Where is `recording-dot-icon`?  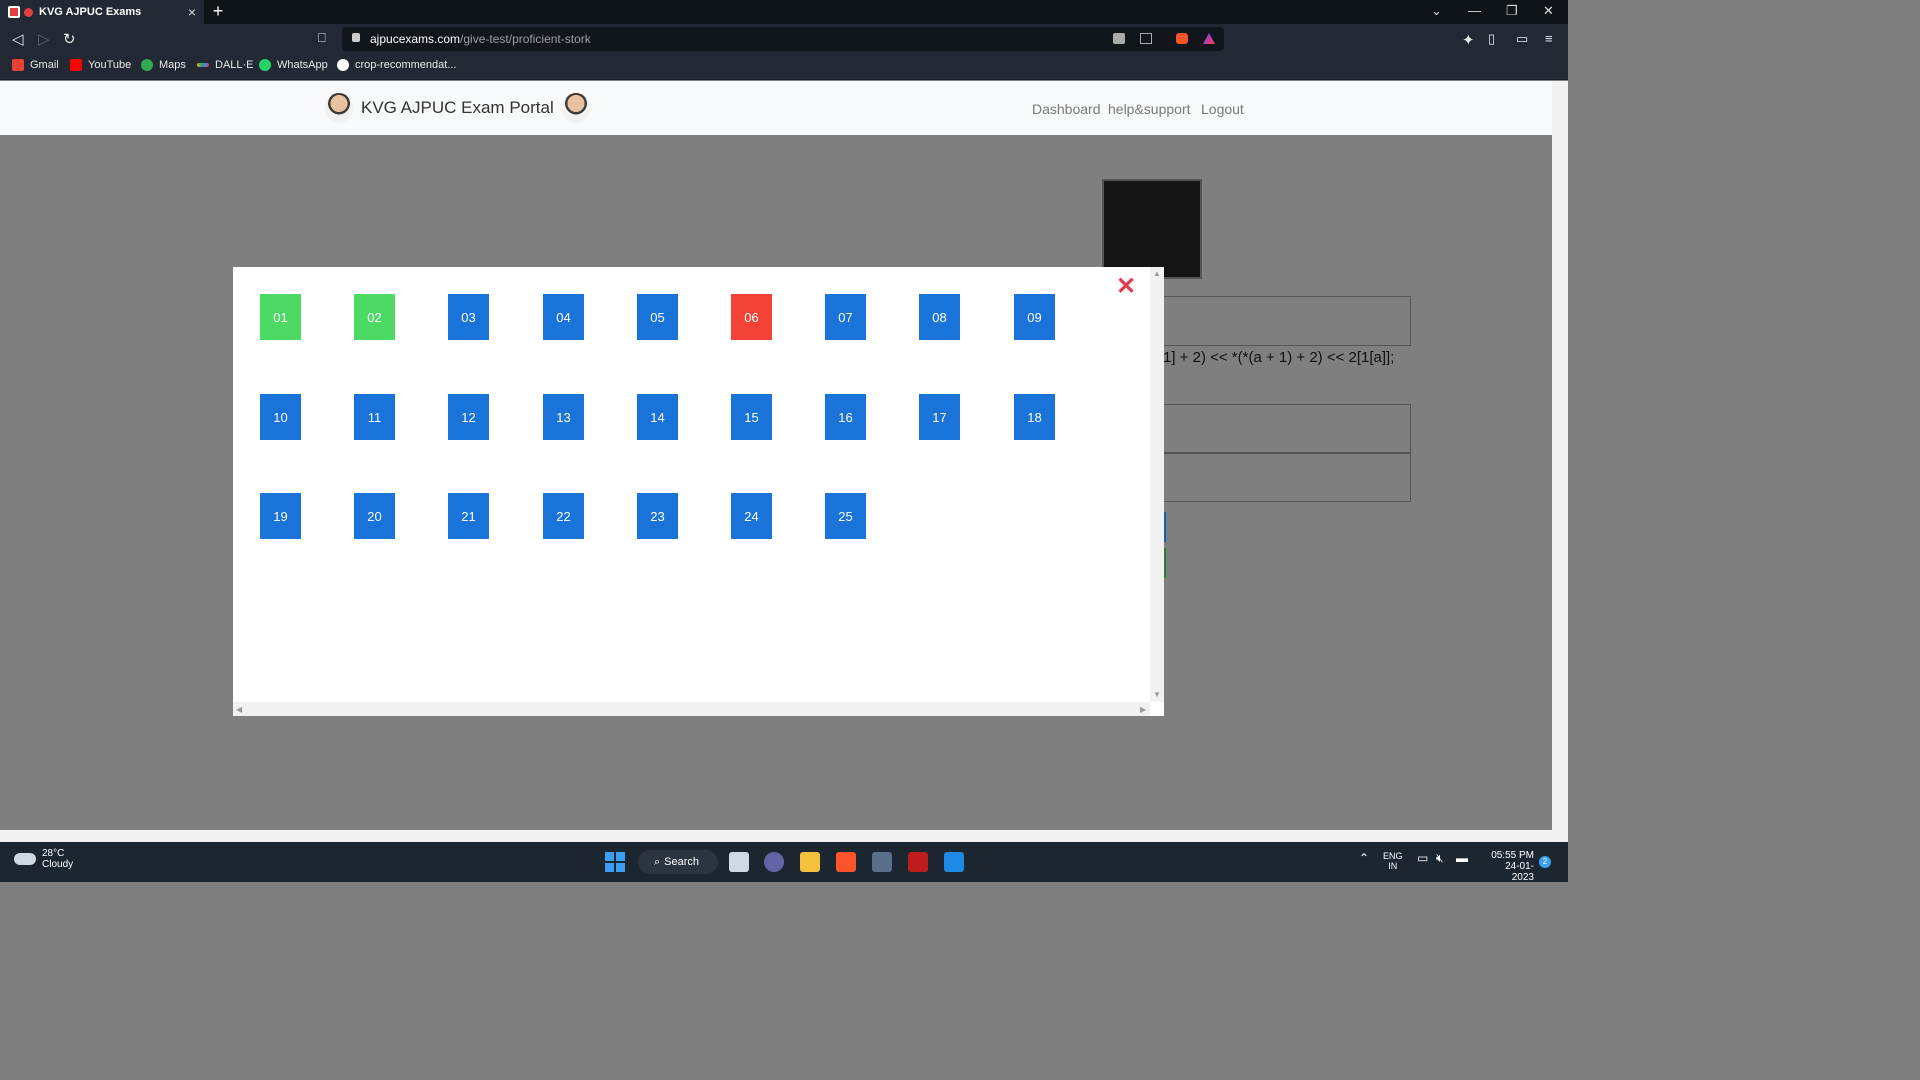 recording-dot-icon is located at coordinates (28, 12).